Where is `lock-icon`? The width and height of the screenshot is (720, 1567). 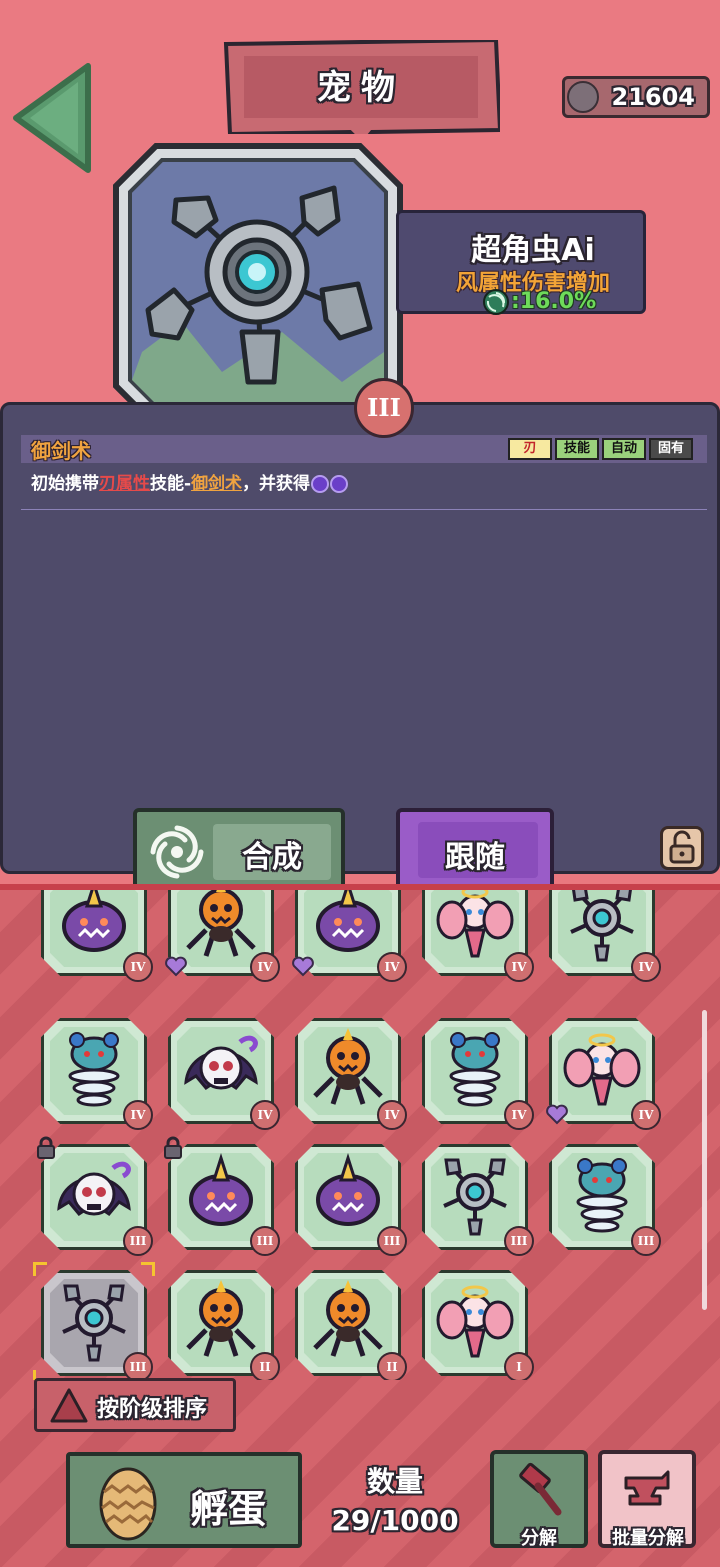 lock-icon is located at coordinates (173, 1147).